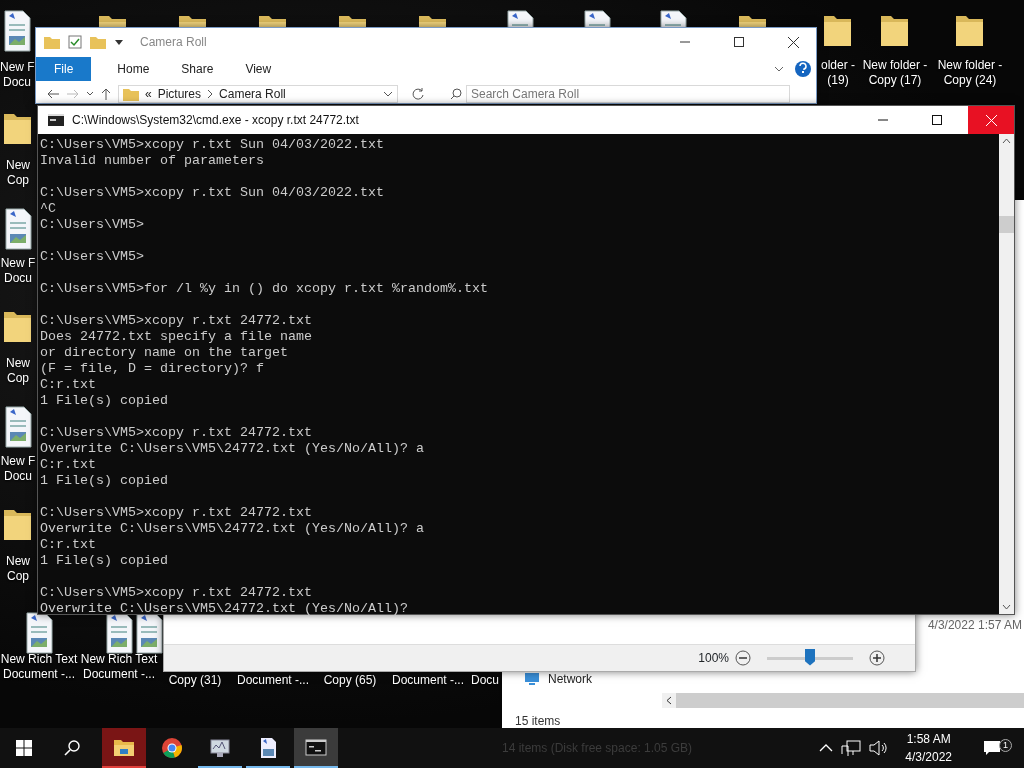 The image size is (1024, 768). What do you see at coordinates (173, 42) in the screenshot?
I see `window-title: Camera Roll` at bounding box center [173, 42].